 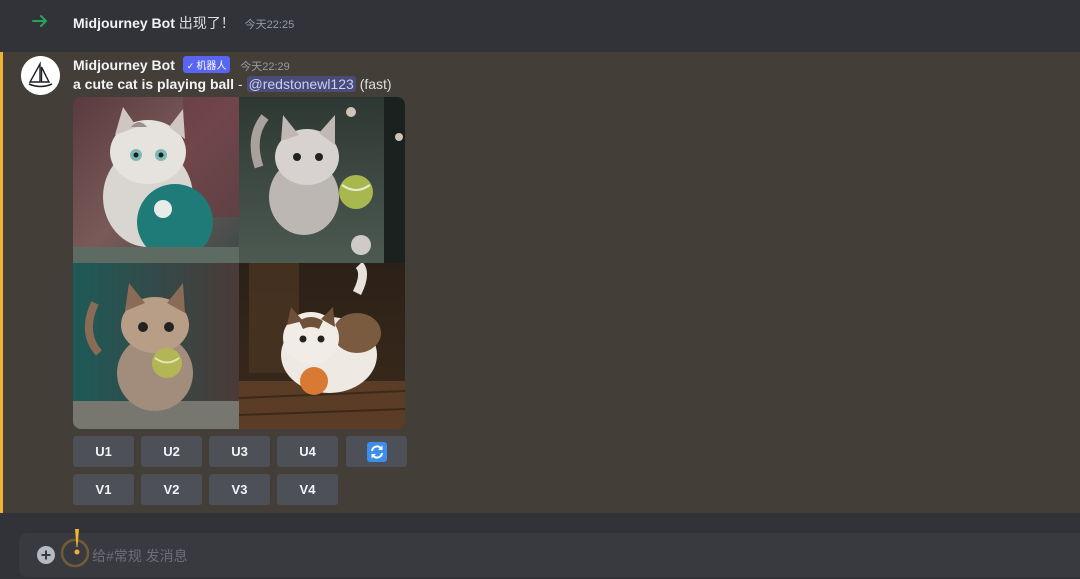 What do you see at coordinates (171, 451) in the screenshot?
I see `upscale-button-2: U2` at bounding box center [171, 451].